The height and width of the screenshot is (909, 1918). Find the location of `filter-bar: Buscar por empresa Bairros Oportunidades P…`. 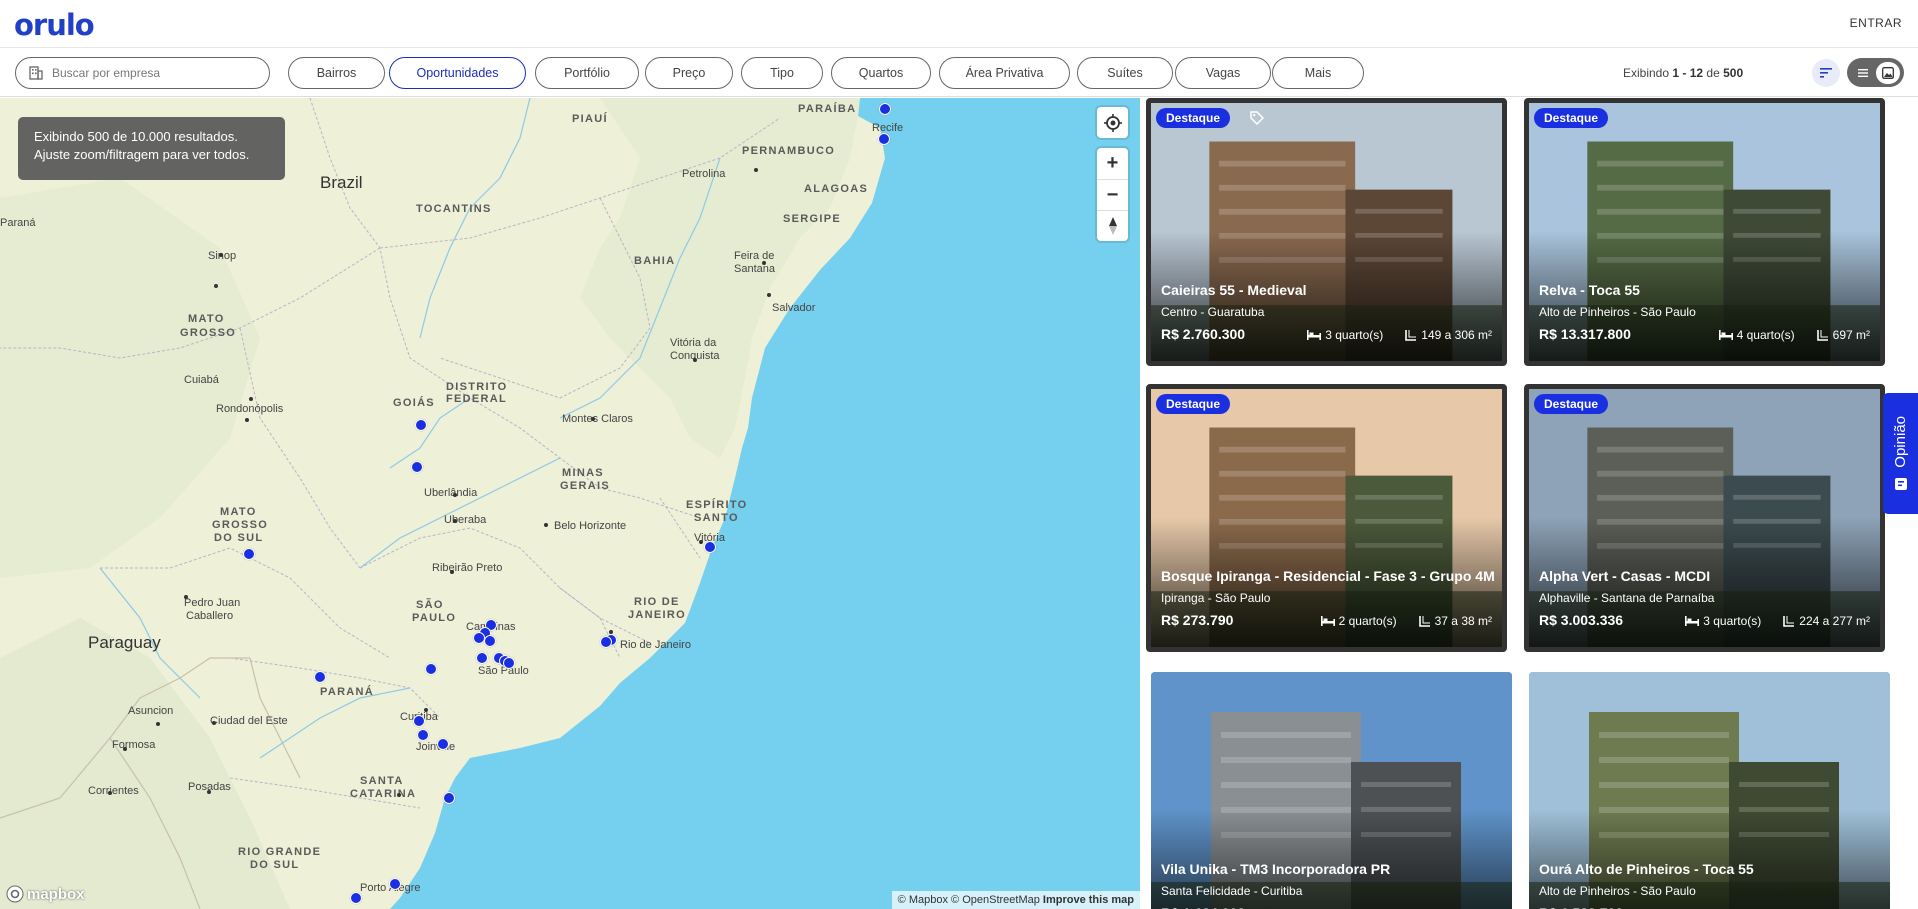

filter-bar: Buscar por empresa Bairros Oportunidades P… is located at coordinates (959, 73).